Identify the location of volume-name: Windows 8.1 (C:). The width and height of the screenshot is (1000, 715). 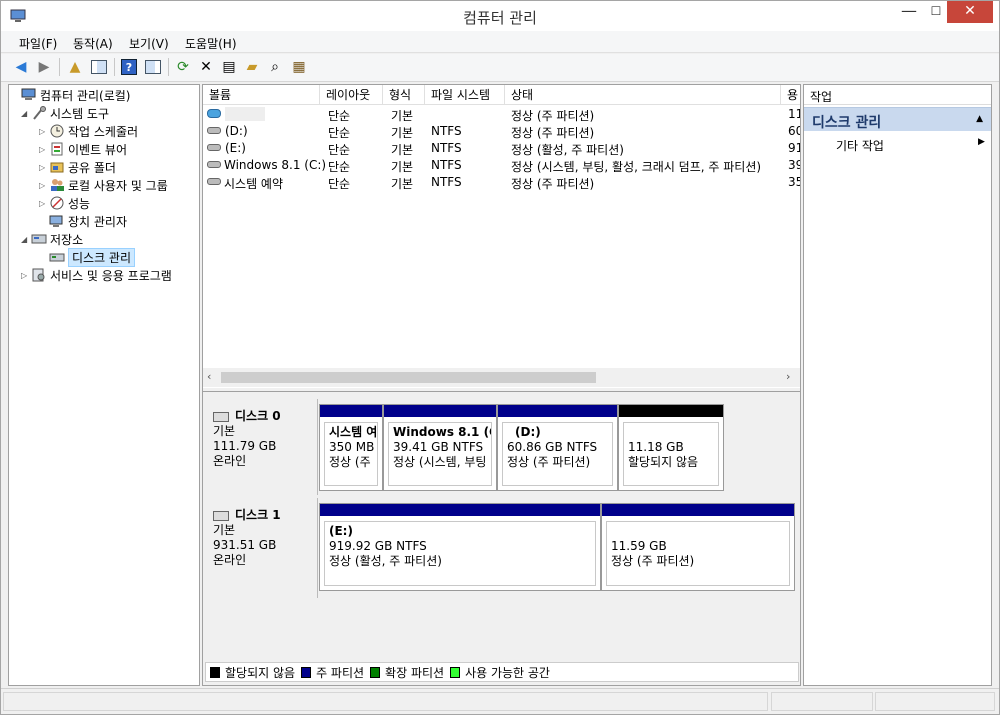
(275, 165).